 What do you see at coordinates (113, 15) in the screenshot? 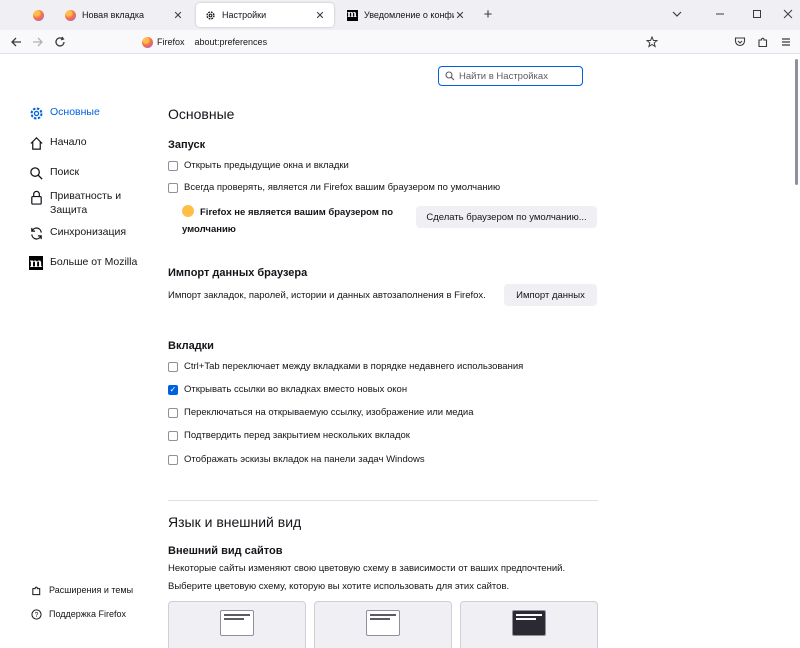
I see `tab-label: Новая вкладка` at bounding box center [113, 15].